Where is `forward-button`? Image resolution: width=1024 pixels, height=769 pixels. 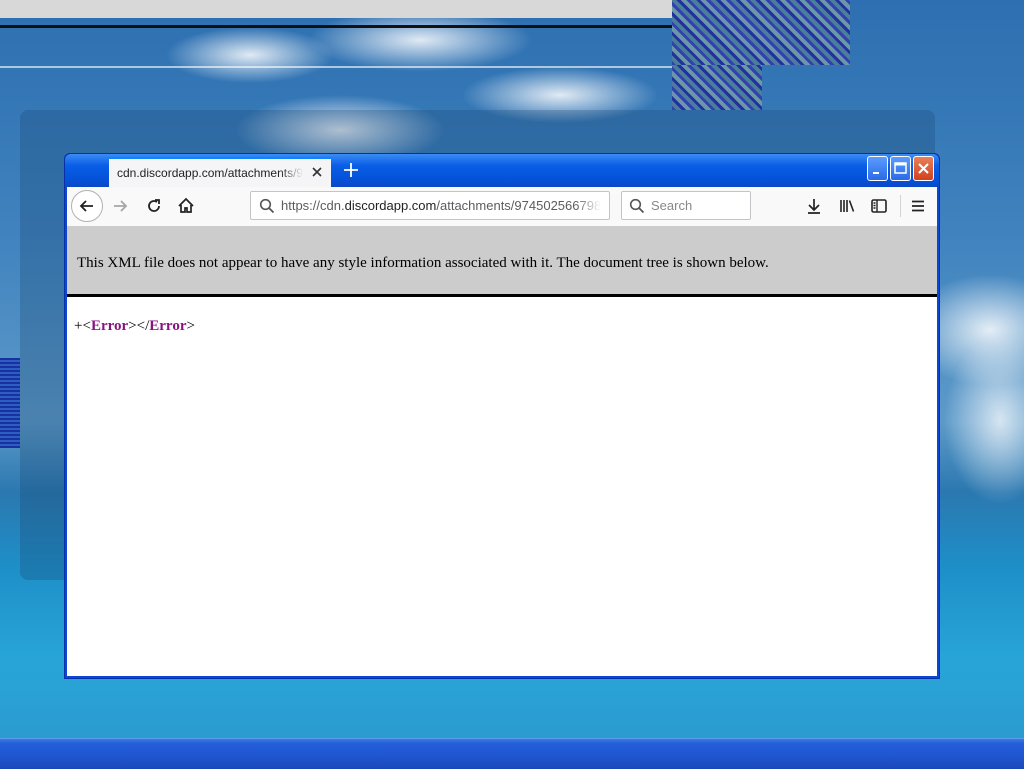 forward-button is located at coordinates (120, 206).